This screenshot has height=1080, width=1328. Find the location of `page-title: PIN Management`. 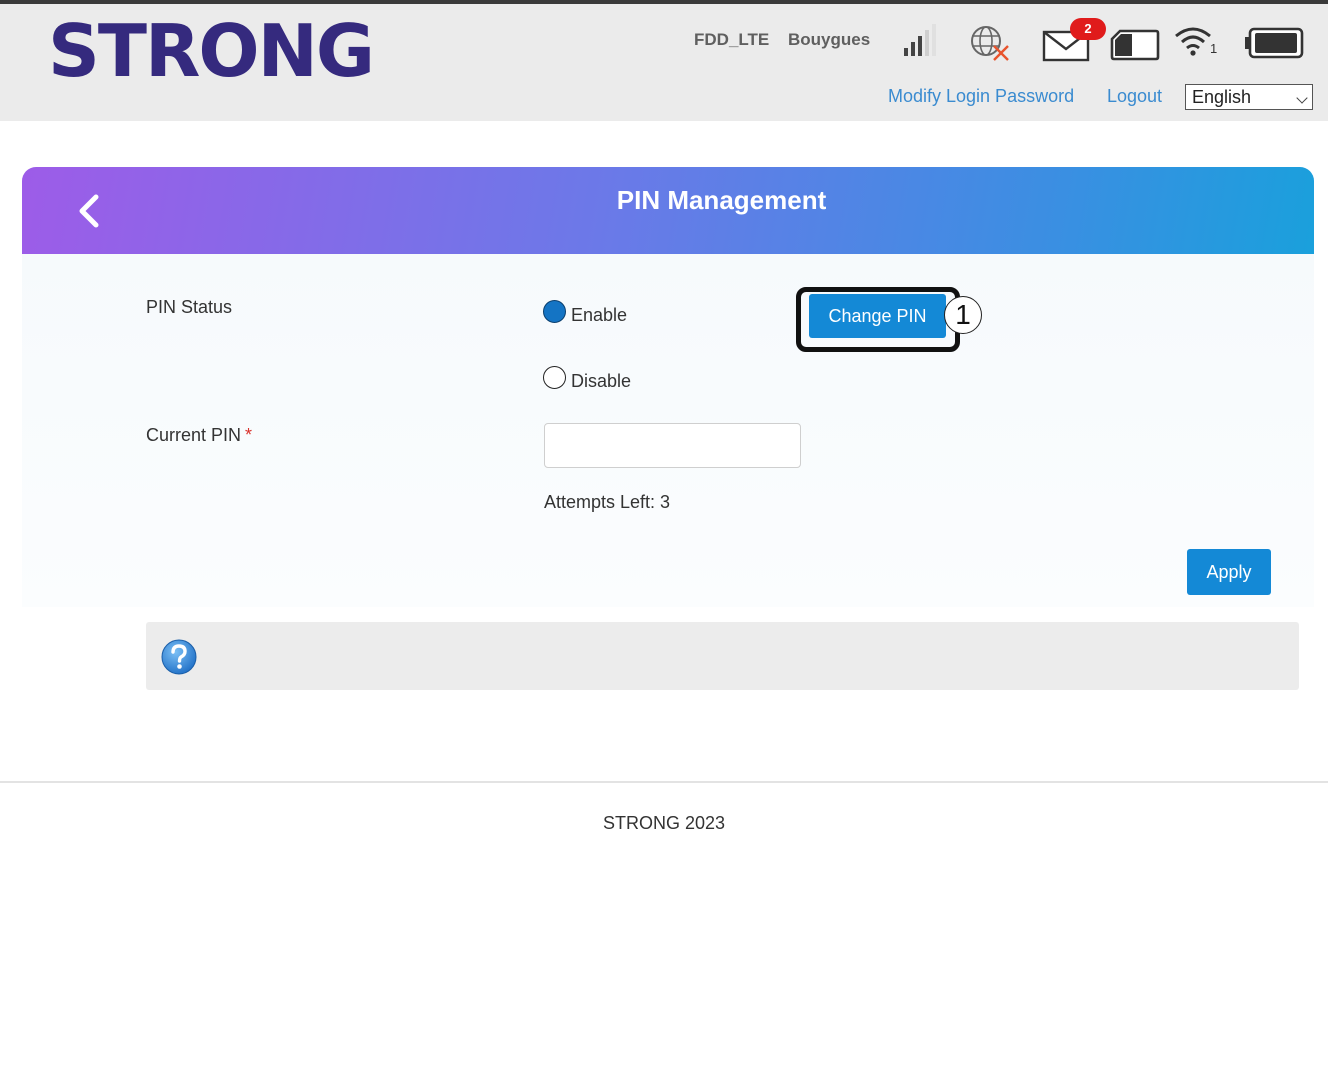

page-title: PIN Management is located at coordinates (721, 200).